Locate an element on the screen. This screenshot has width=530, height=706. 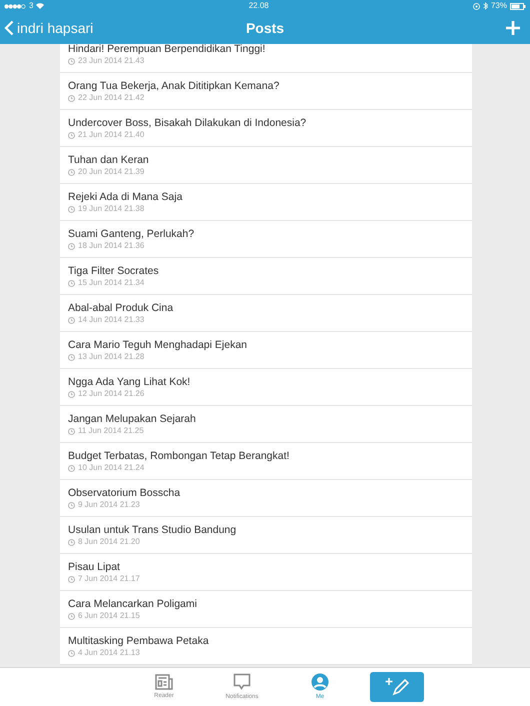
post-row: Jangan Melupakan Sejarah 11 Jun 2014 21.25 is located at coordinates (266, 424).